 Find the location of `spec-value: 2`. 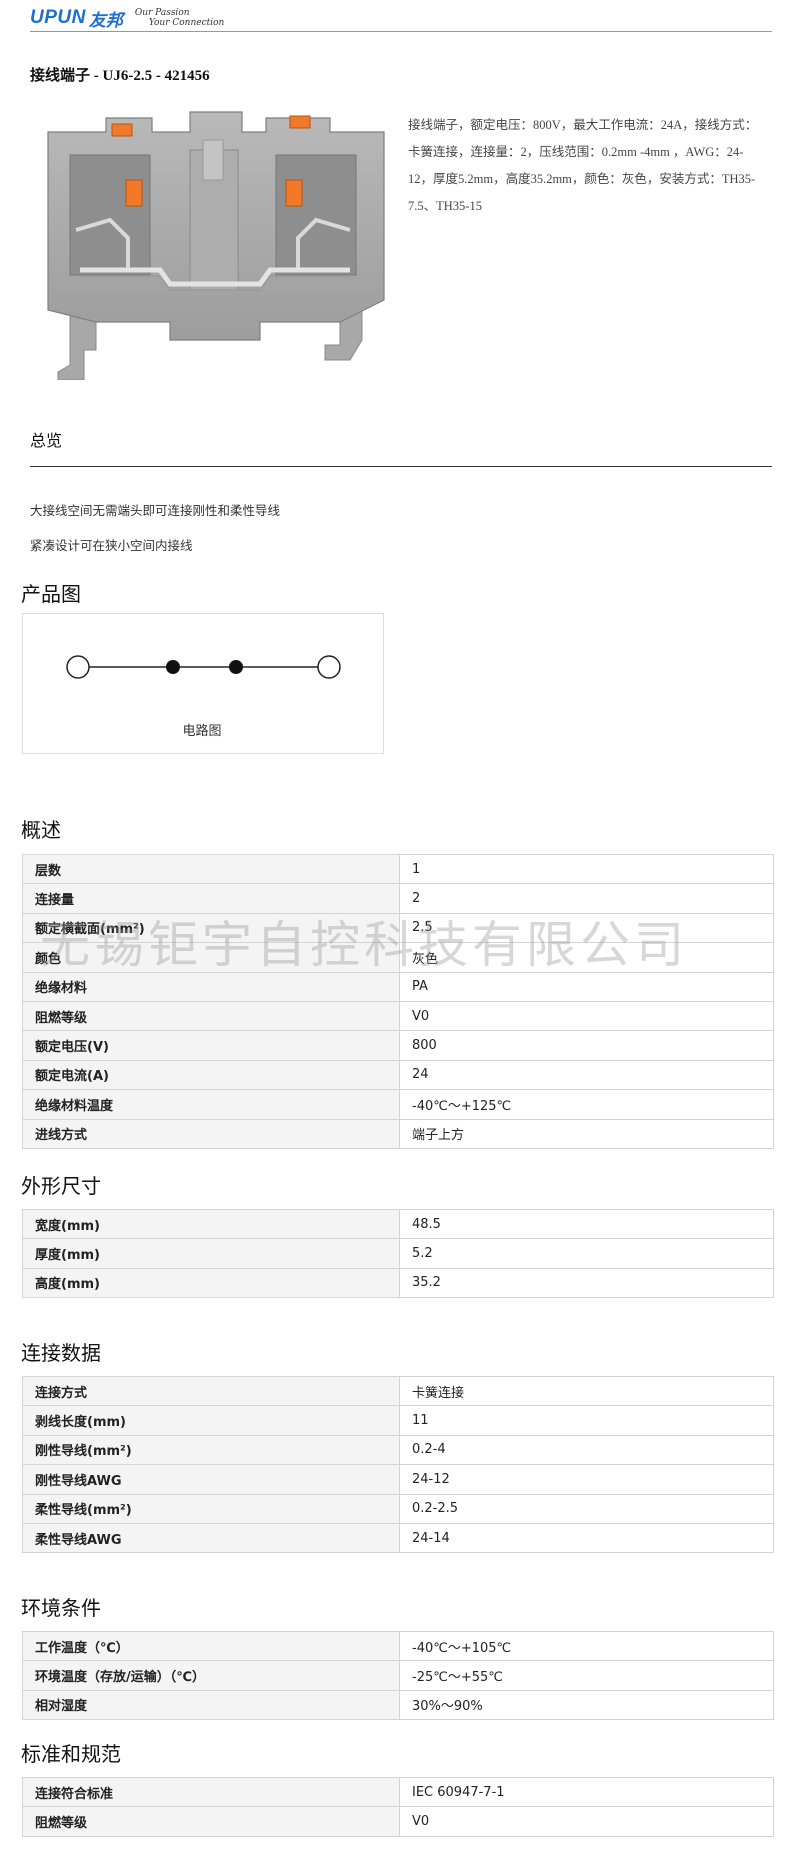

spec-value: 2 is located at coordinates (586, 898).